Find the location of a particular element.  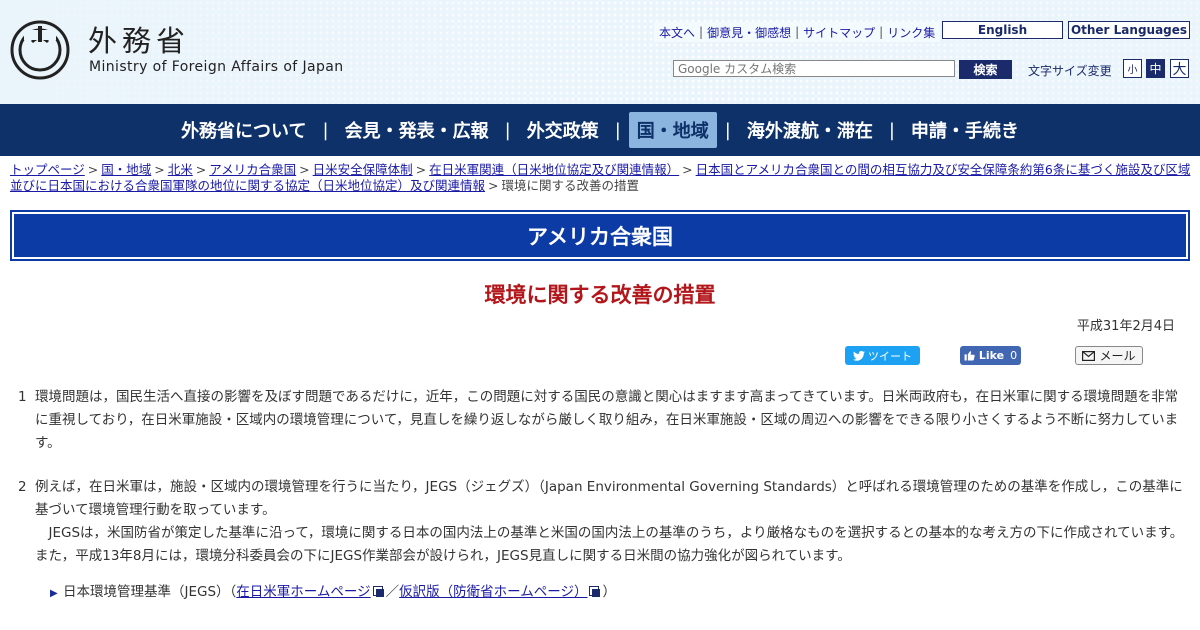

utility-link-sitemap: サイトマップ is located at coordinates (839, 32).